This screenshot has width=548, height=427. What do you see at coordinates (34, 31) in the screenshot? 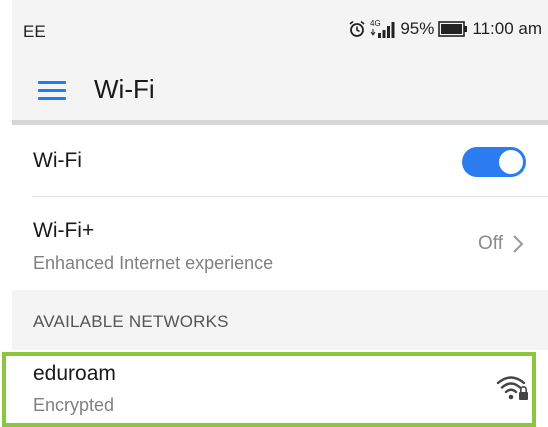
I see `carrier-label: EE` at bounding box center [34, 31].